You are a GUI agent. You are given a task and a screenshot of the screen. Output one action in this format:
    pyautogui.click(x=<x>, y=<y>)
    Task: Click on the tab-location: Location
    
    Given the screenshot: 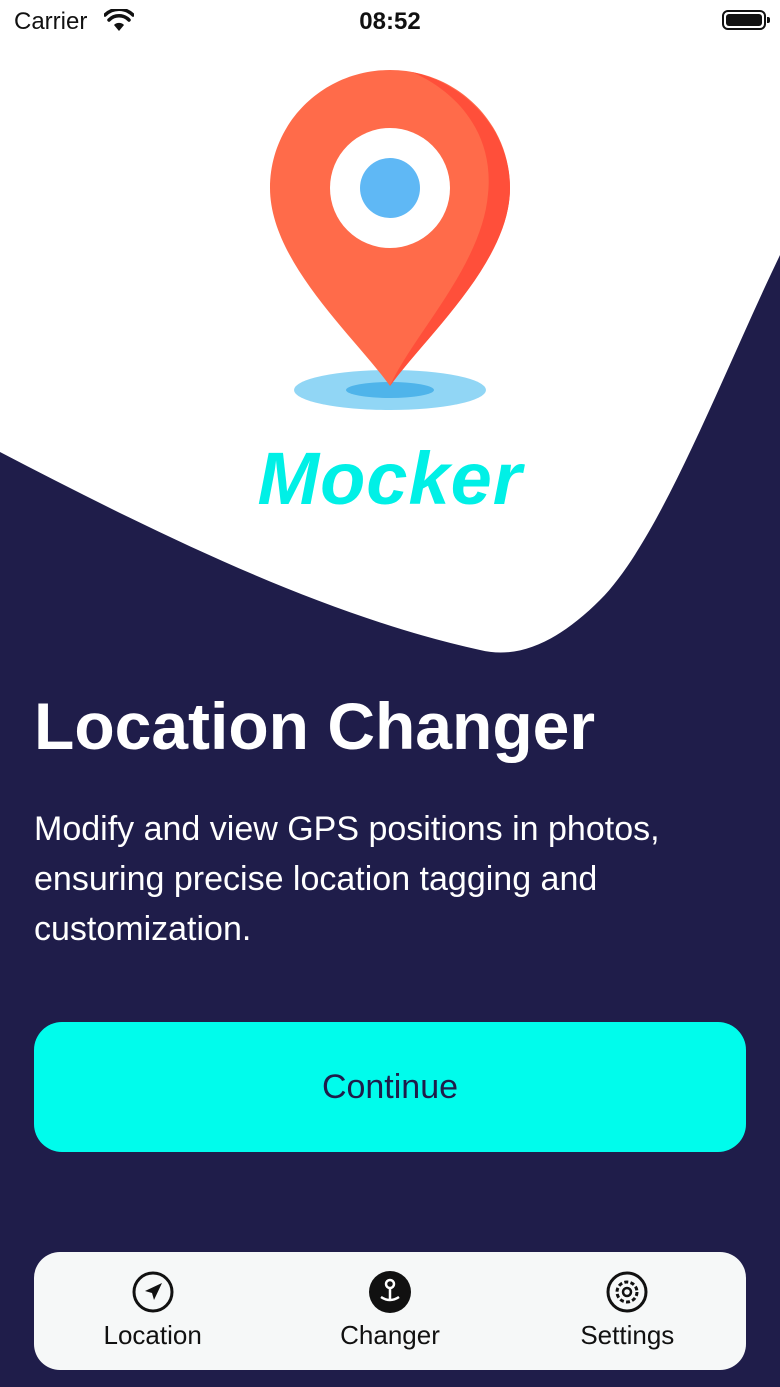 What is the action you would take?
    pyautogui.click(x=152, y=1311)
    